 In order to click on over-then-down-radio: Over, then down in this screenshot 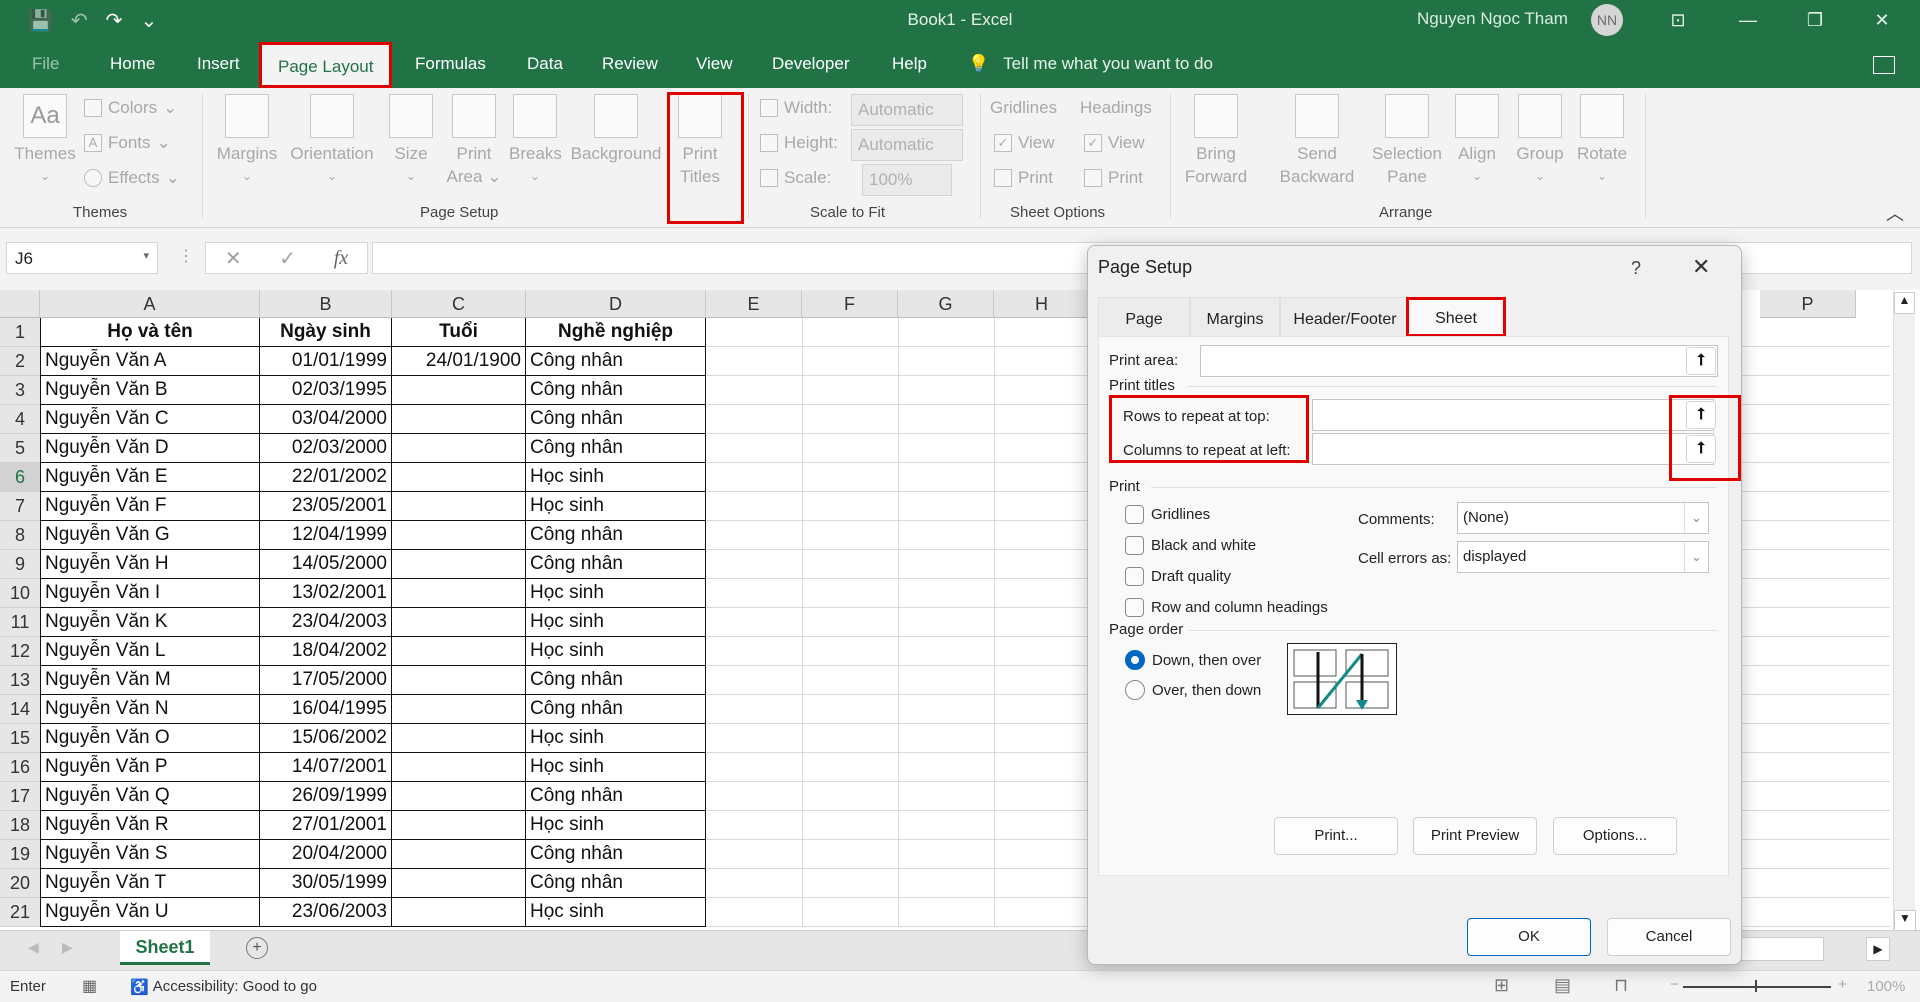, I will do `click(1193, 690)`.